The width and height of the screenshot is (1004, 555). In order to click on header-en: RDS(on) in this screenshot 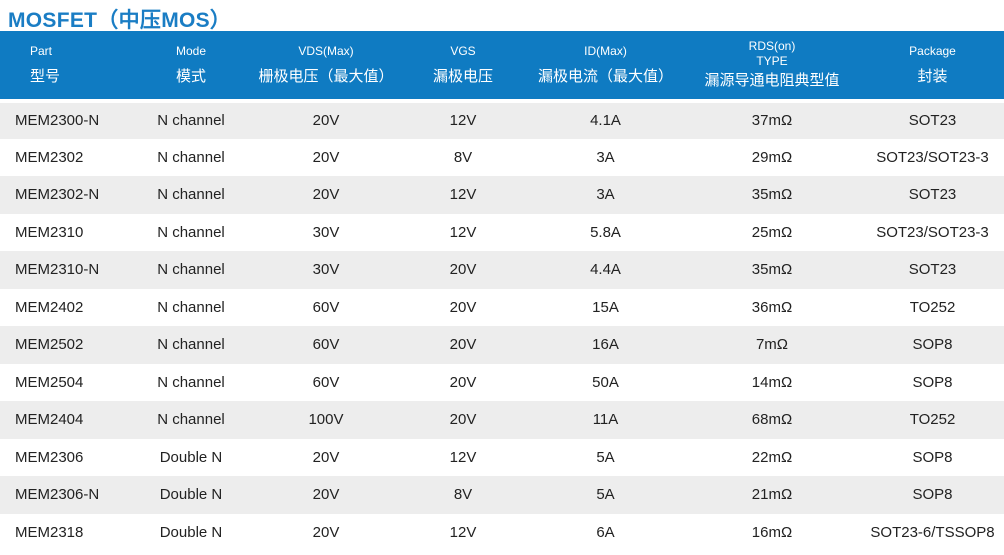, I will do `click(772, 46)`.